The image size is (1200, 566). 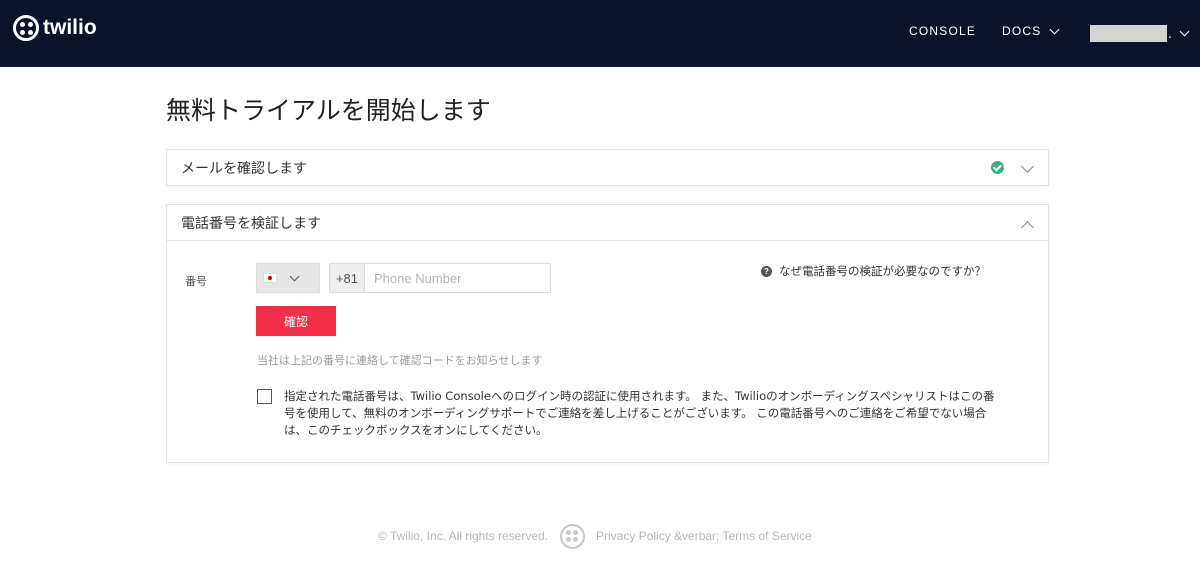 I want to click on opt-out-checkbox, so click(x=264, y=396).